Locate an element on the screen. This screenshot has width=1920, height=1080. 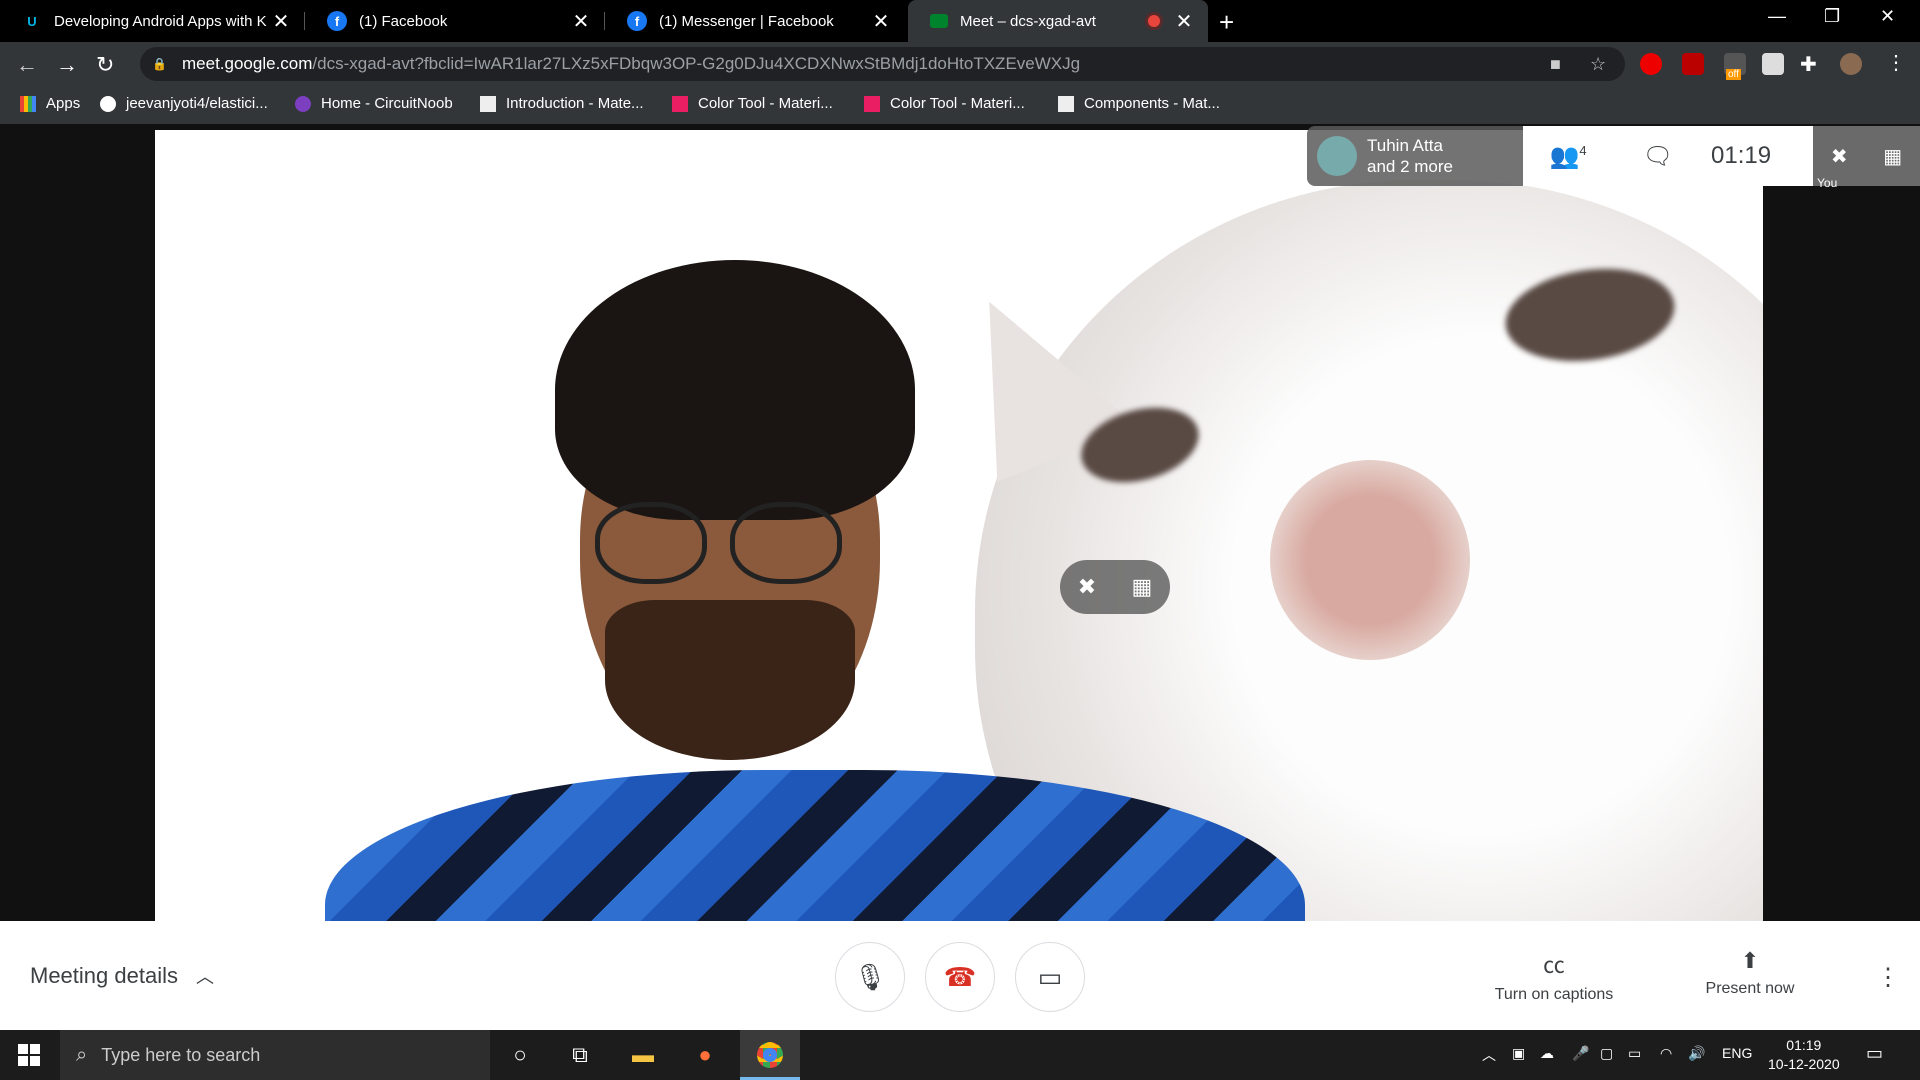
chrome-icon is located at coordinates (770, 1055).